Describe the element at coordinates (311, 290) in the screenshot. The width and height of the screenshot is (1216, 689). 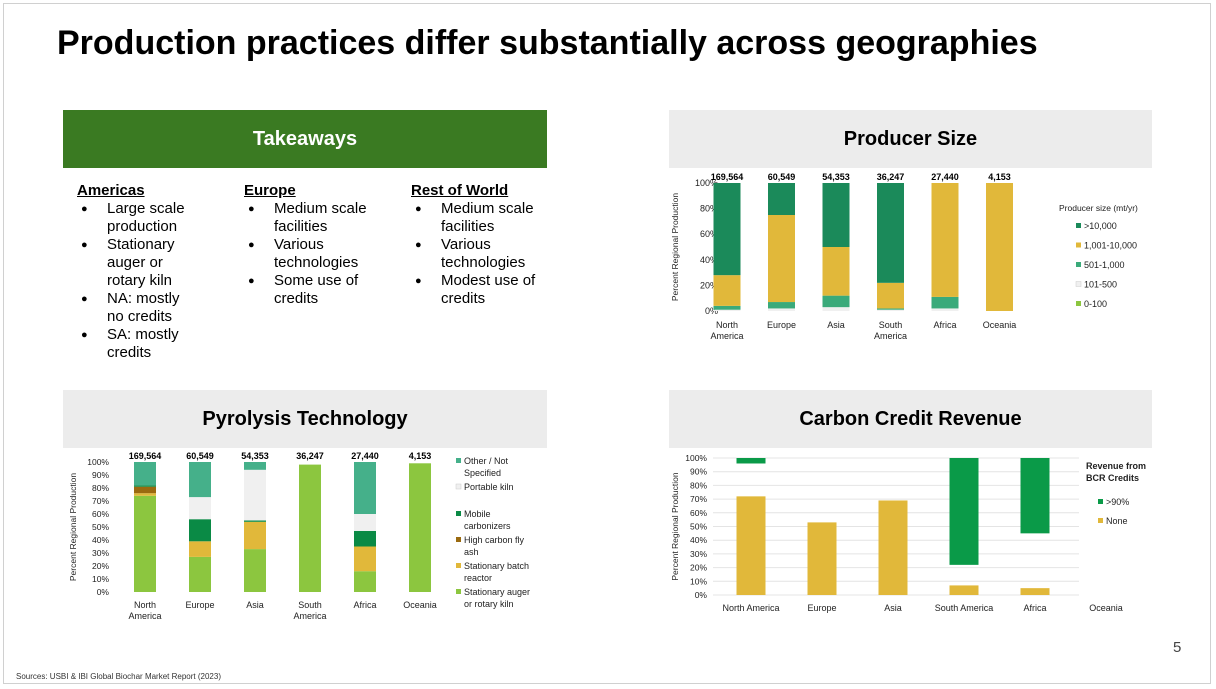
I see `list-item: Some use of credits` at that location.